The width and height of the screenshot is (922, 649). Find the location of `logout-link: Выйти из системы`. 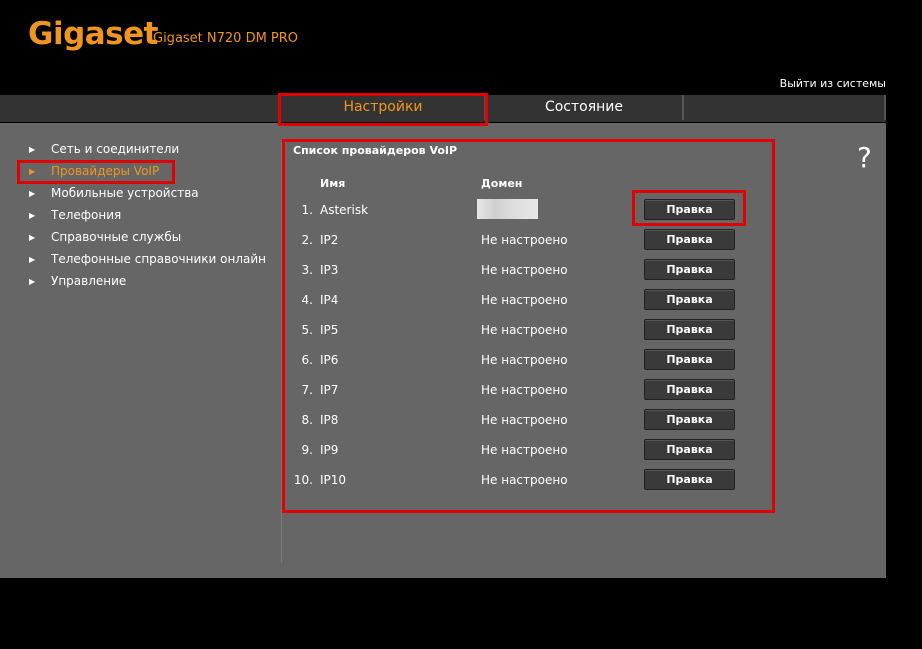

logout-link: Выйти из системы is located at coordinates (833, 83).